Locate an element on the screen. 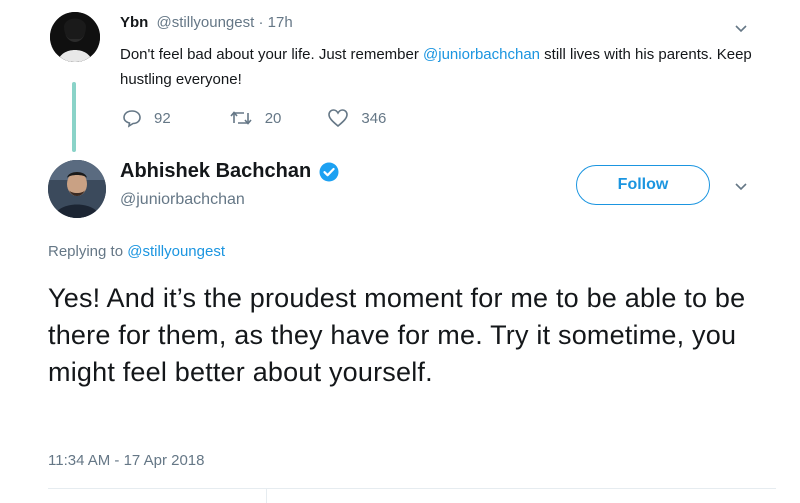 The width and height of the screenshot is (800, 503). retweet-action: 20 is located at coordinates (255, 118).